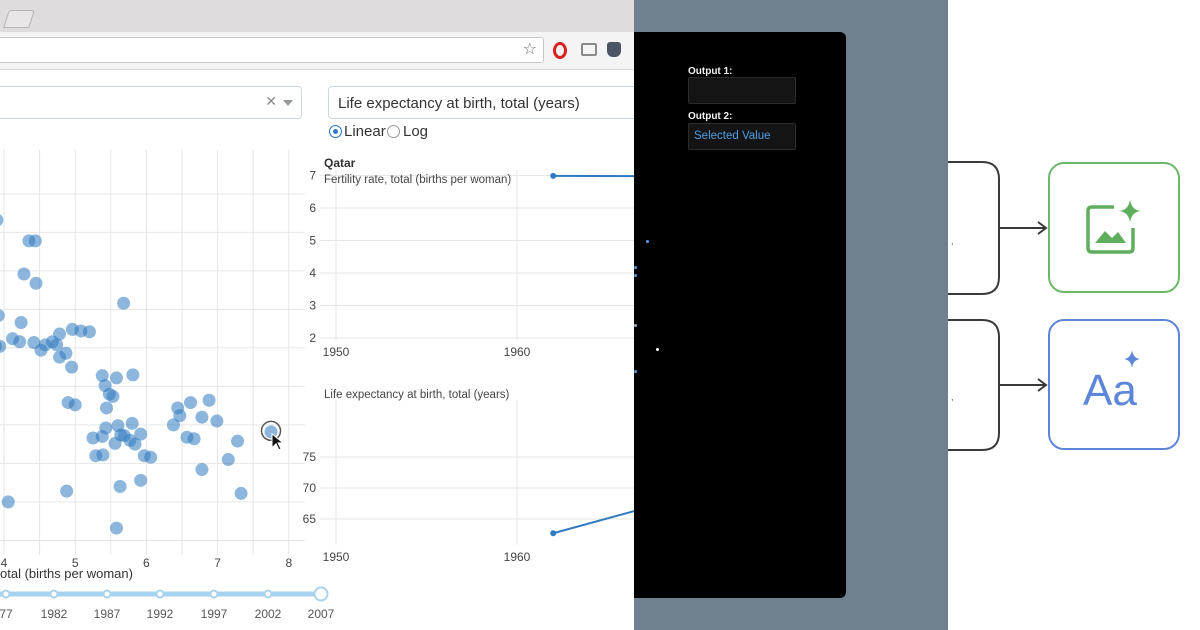 Image resolution: width=1200 pixels, height=630 pixels. Describe the element at coordinates (530, 50) in the screenshot. I see `bookmark-star-icon: ☆` at that location.